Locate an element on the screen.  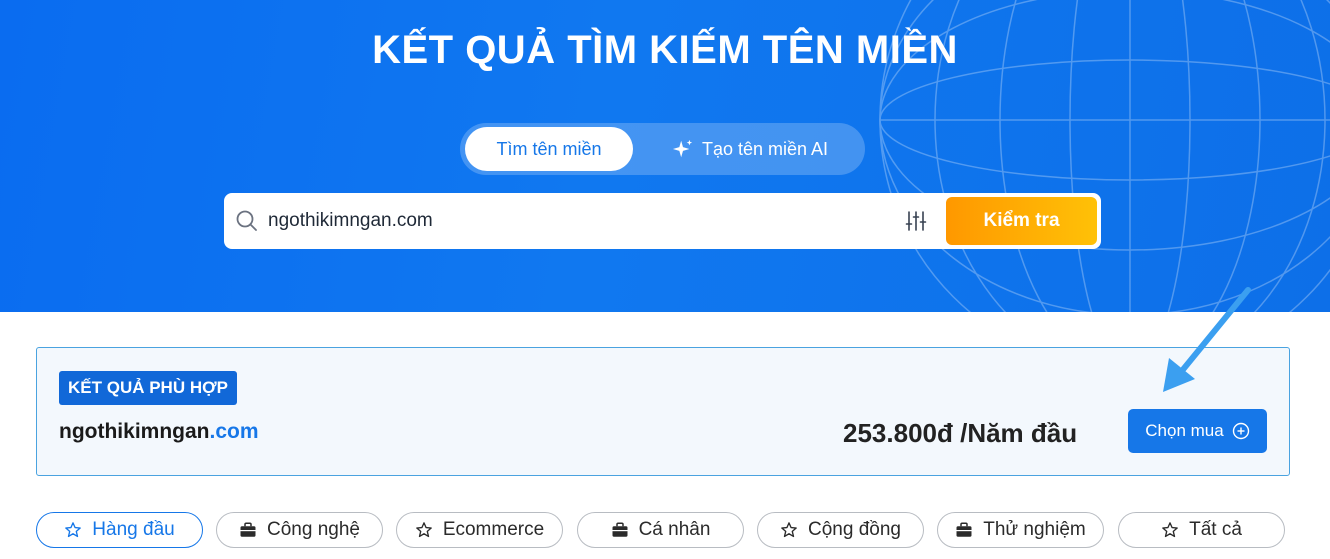
category-tab-label: Hàng đầu is located at coordinates (133, 529).